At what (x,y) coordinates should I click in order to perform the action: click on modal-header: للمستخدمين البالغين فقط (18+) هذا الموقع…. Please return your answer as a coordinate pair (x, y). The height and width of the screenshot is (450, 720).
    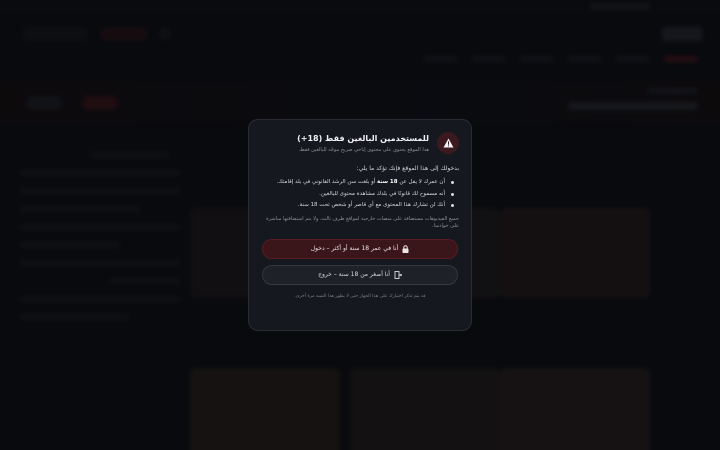
    Looking at the image, I should click on (360, 143).